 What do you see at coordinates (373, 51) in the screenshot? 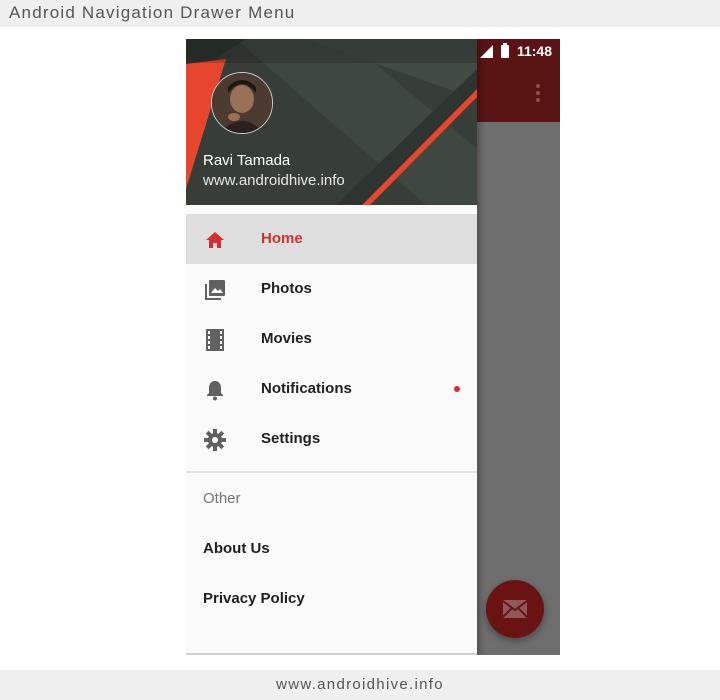
I see `status-bar: 11:48` at bounding box center [373, 51].